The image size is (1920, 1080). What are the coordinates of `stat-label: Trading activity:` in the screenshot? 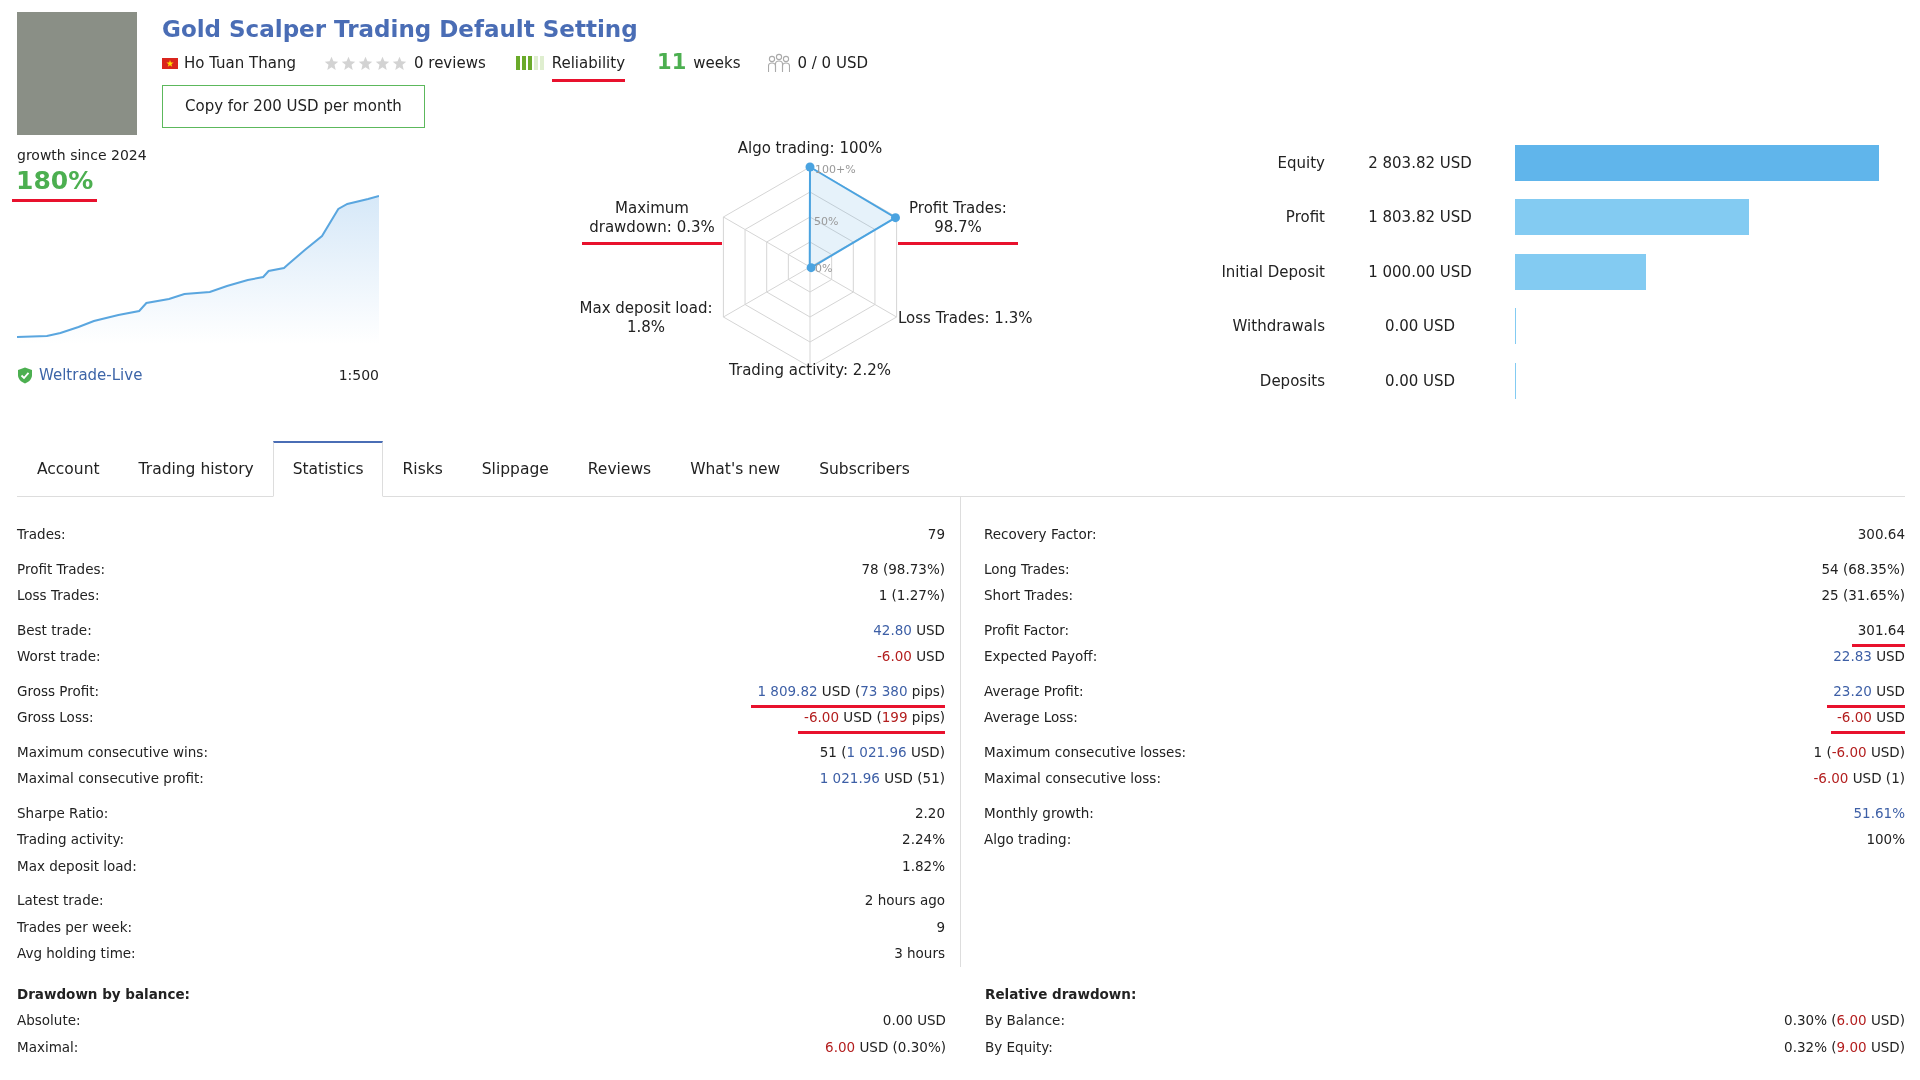 It's located at (71, 840).